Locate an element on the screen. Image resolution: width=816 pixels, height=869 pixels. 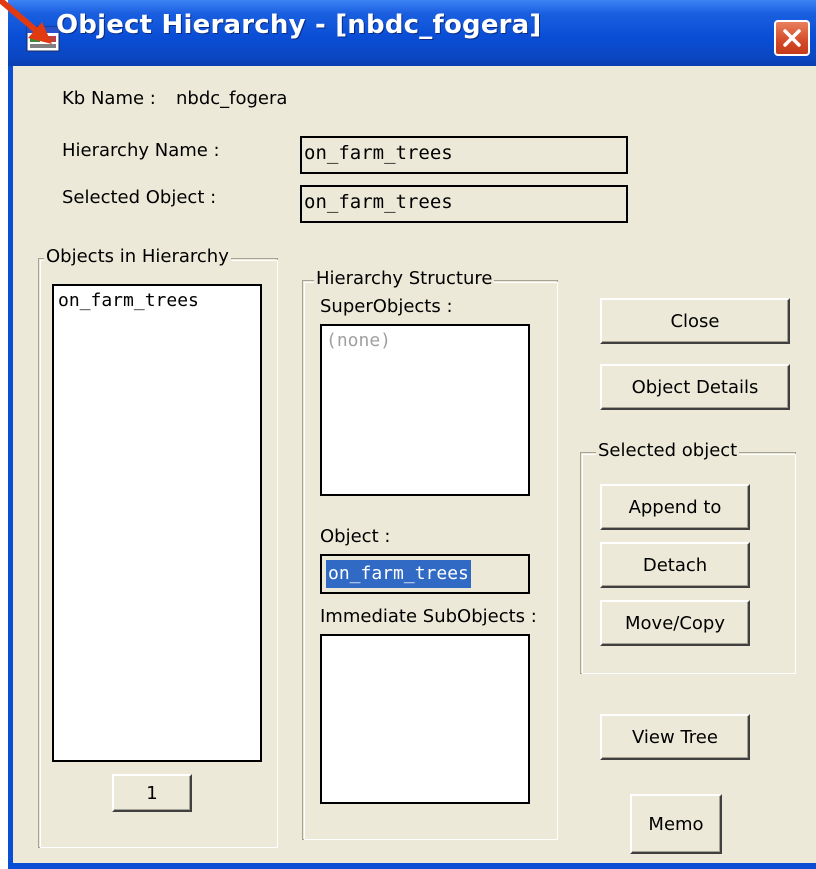
hierarchy-structure-legend: Hierarchy Structure is located at coordinates (404, 278).